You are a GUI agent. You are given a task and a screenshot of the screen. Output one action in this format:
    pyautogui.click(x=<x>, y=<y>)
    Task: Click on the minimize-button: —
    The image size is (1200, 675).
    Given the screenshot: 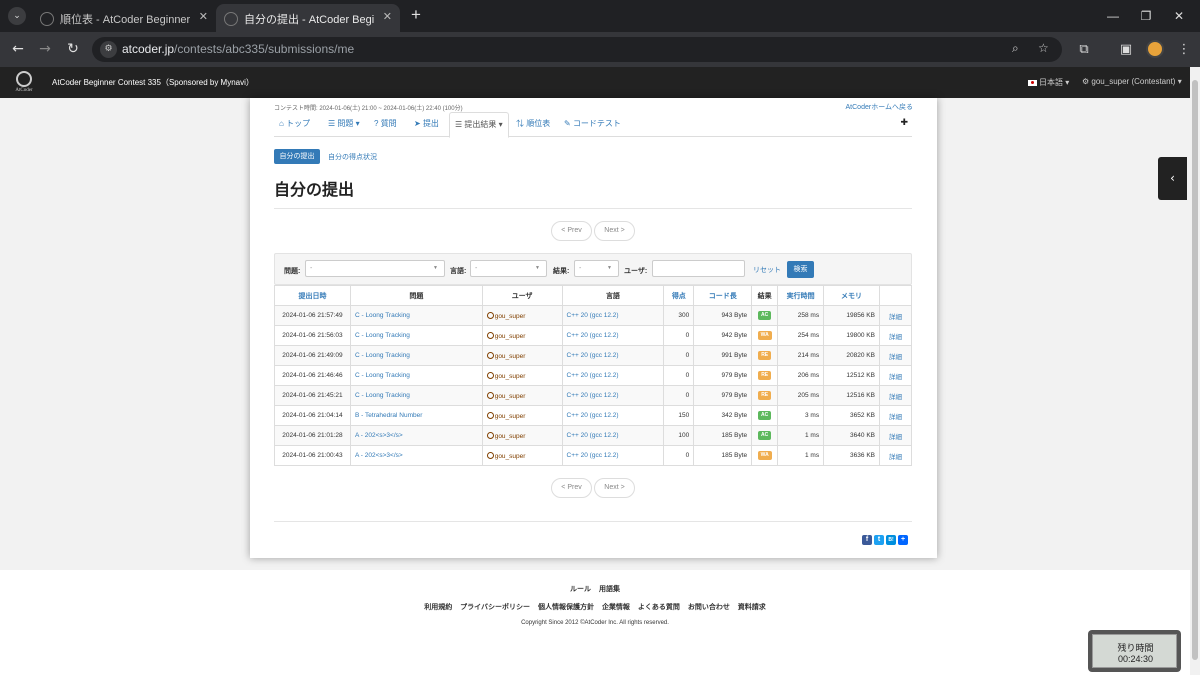 What is the action you would take?
    pyautogui.click(x=1113, y=16)
    